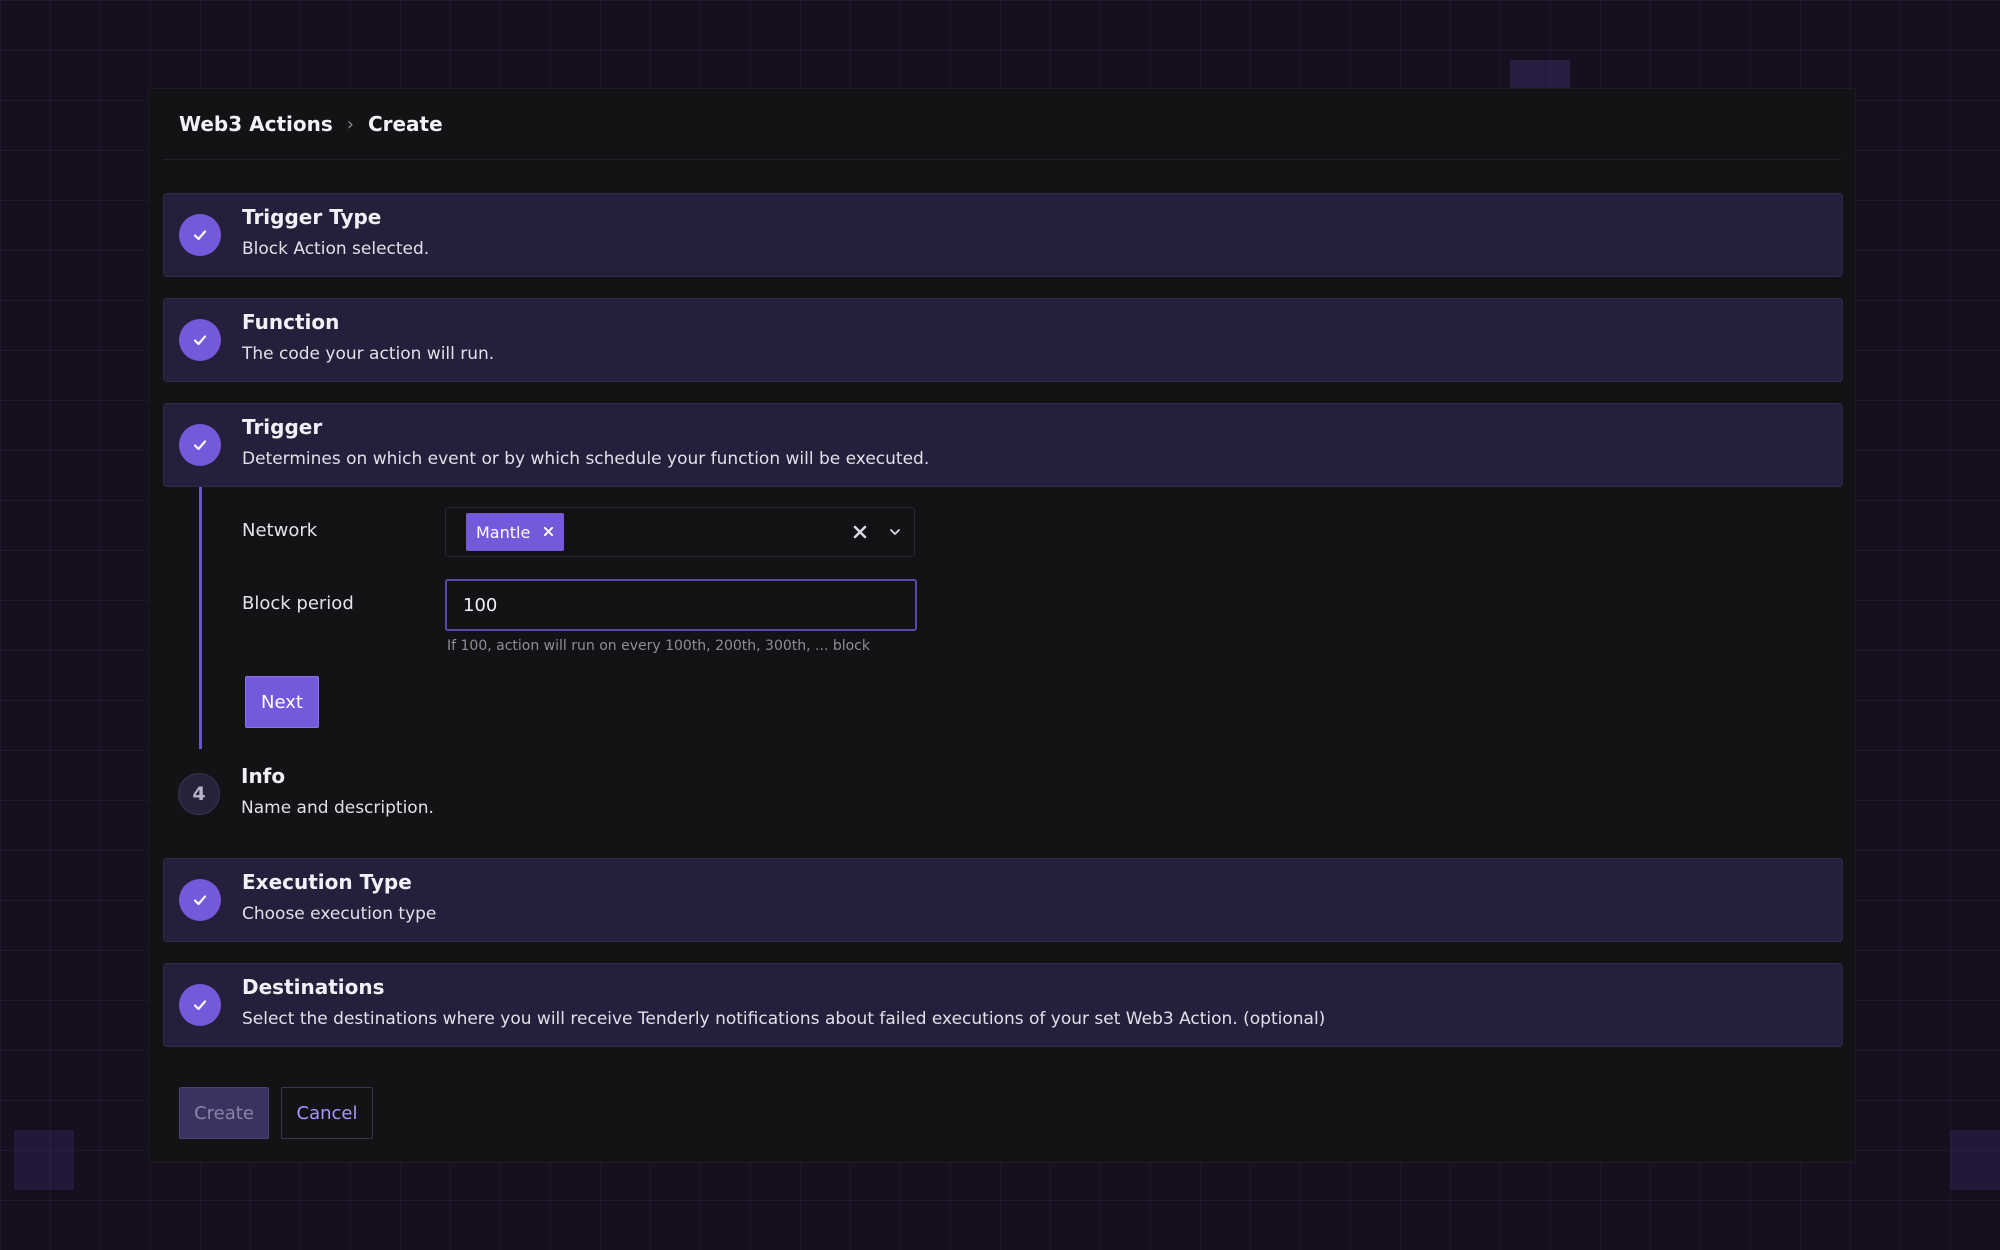 Image resolution: width=2000 pixels, height=1250 pixels. I want to click on chevron-right-icon: ›, so click(350, 124).